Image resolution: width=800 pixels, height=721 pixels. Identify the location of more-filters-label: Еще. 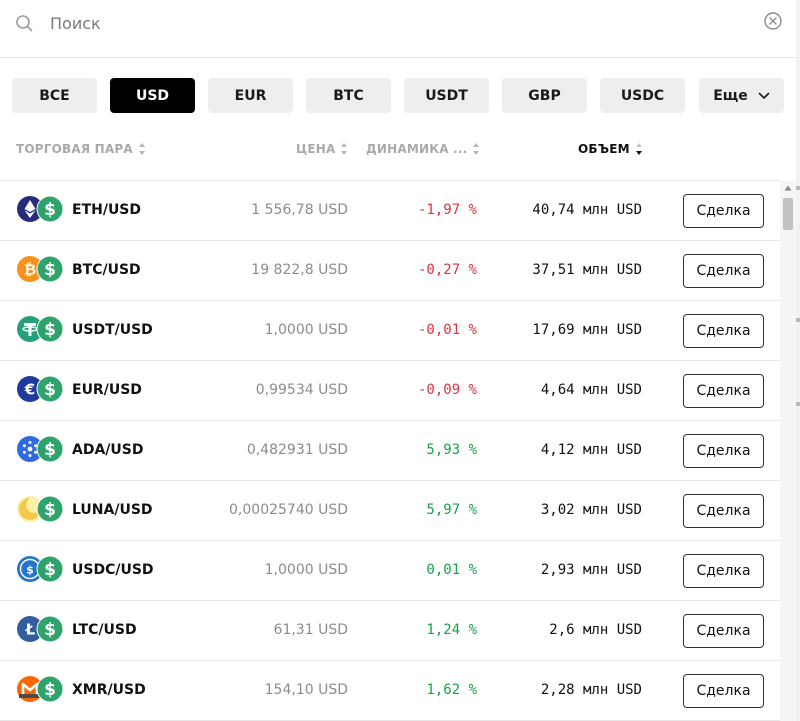
(730, 95).